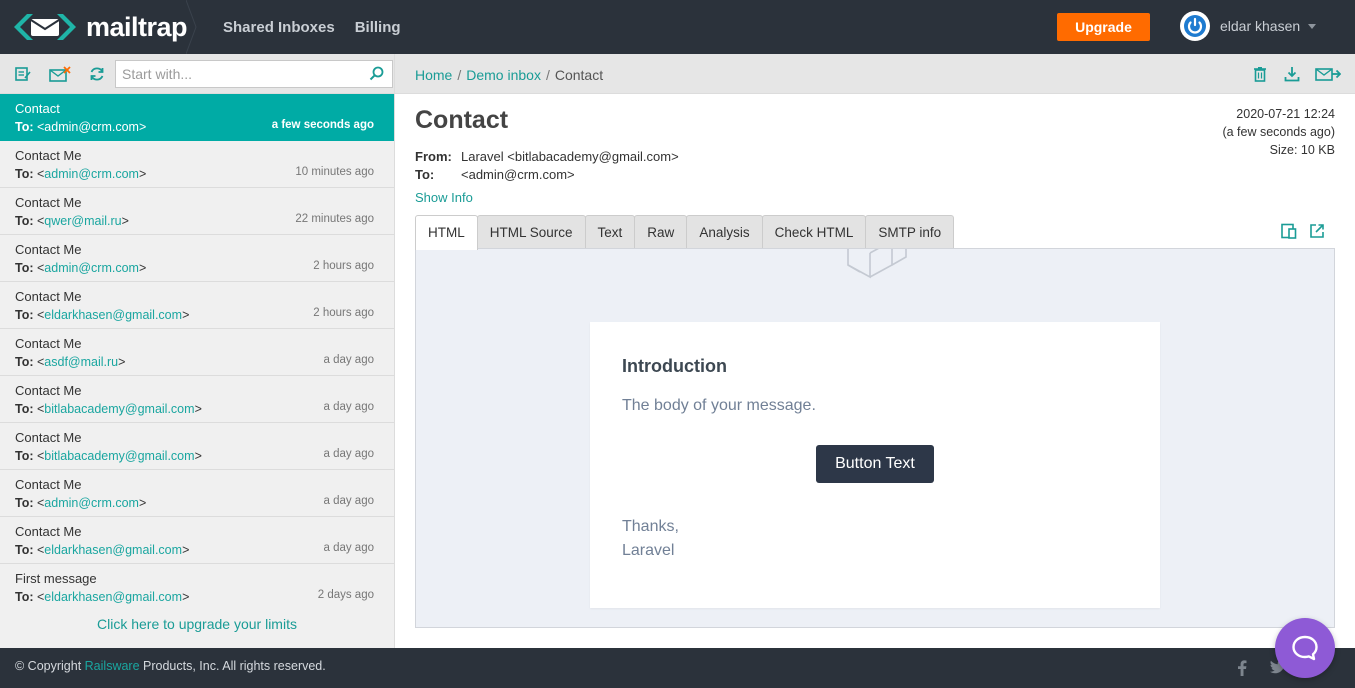 This screenshot has width=1355, height=688. What do you see at coordinates (108, 456) in the screenshot?
I see `message-recipient: To: <bitlabacademy@gmail.com>` at bounding box center [108, 456].